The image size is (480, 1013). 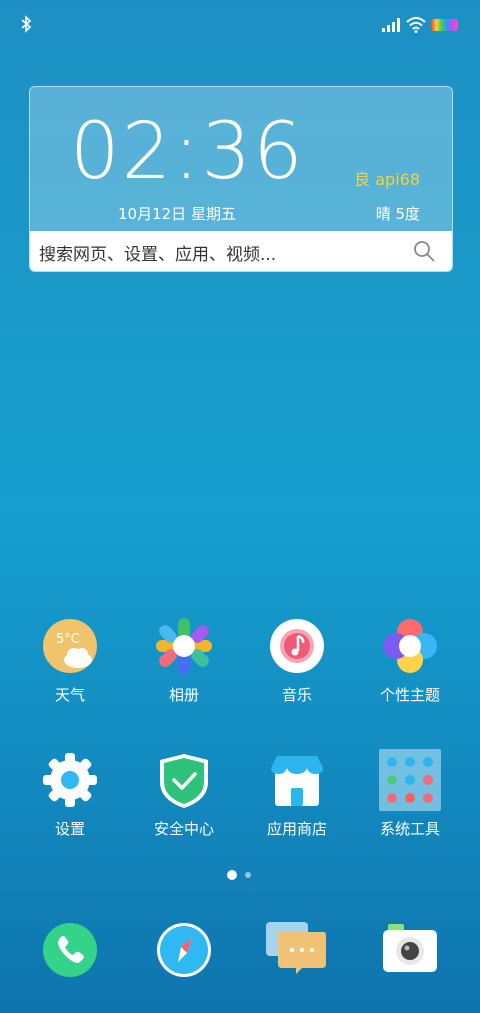 I want to click on page-dot, so click(x=248, y=875).